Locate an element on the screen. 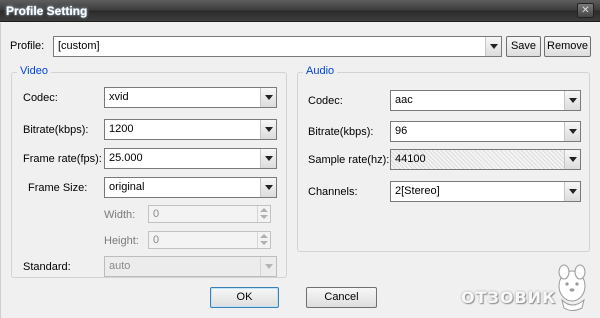 The width and height of the screenshot is (600, 318). video-standard-label: Standard: is located at coordinates (47, 267).